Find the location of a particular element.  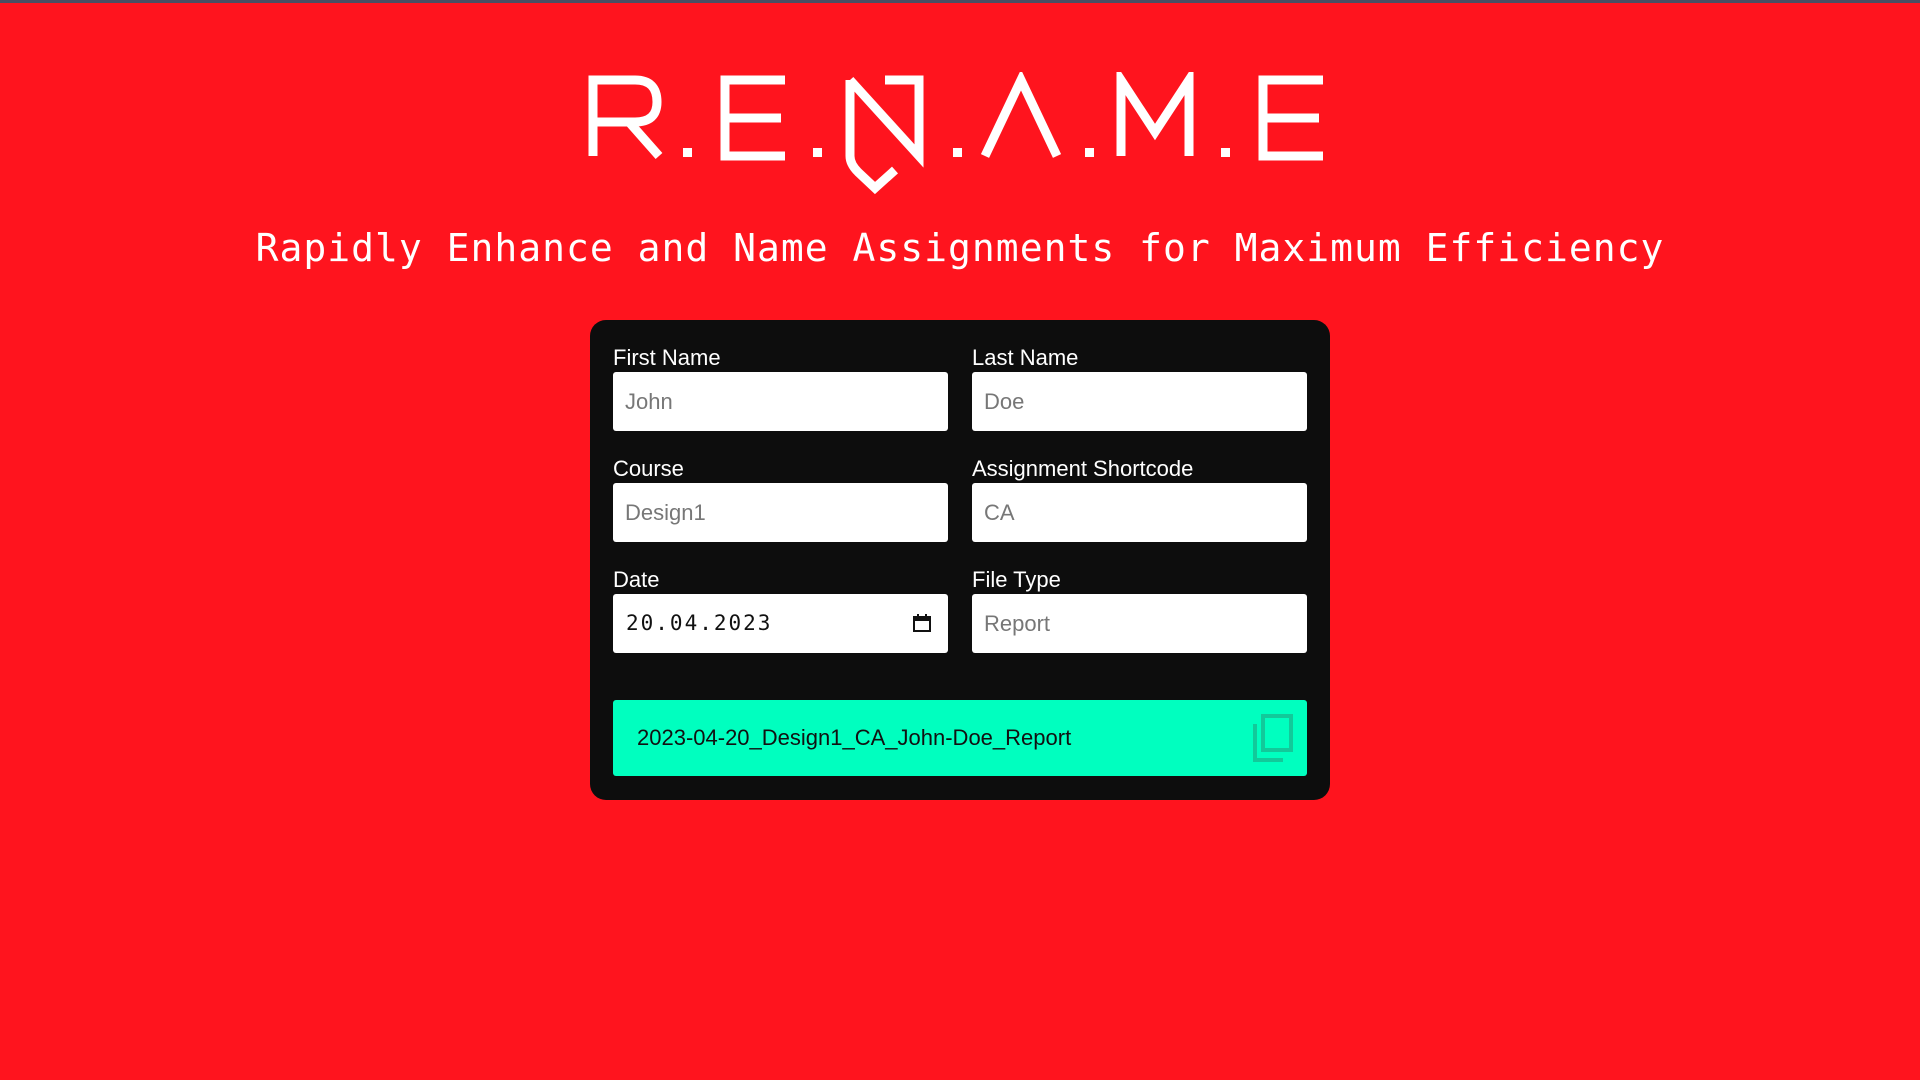

date-field: Date 20.04.2023 is located at coordinates (780, 609).